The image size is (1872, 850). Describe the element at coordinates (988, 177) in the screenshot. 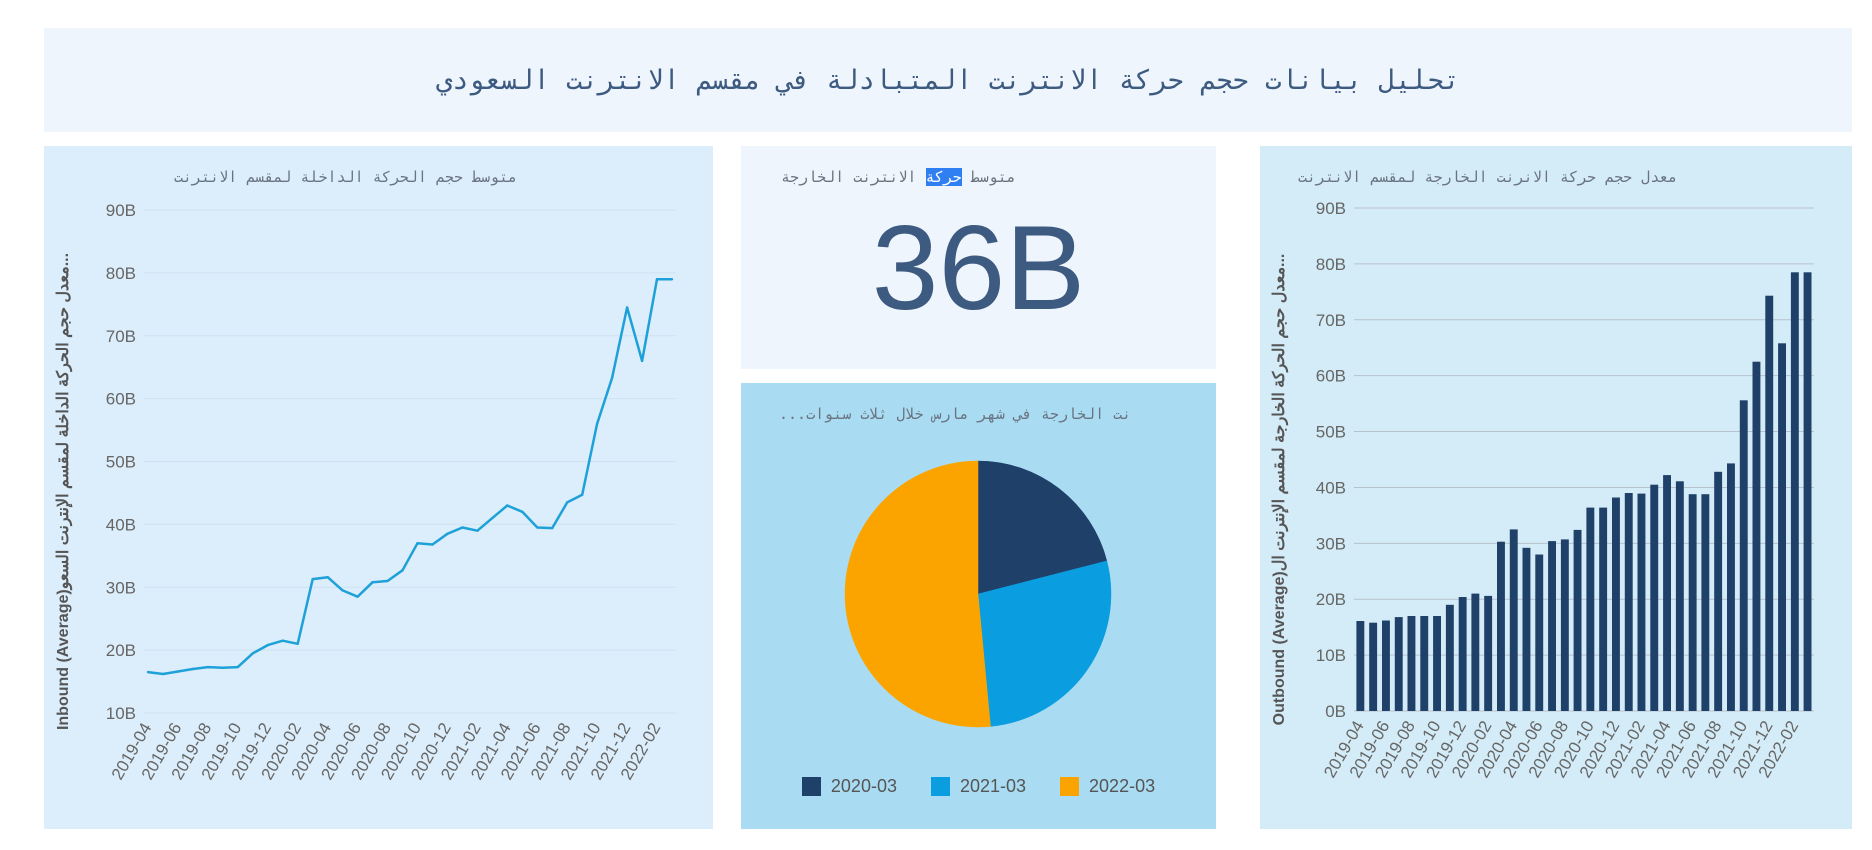

I see `kpi-title-before: متوسط` at that location.